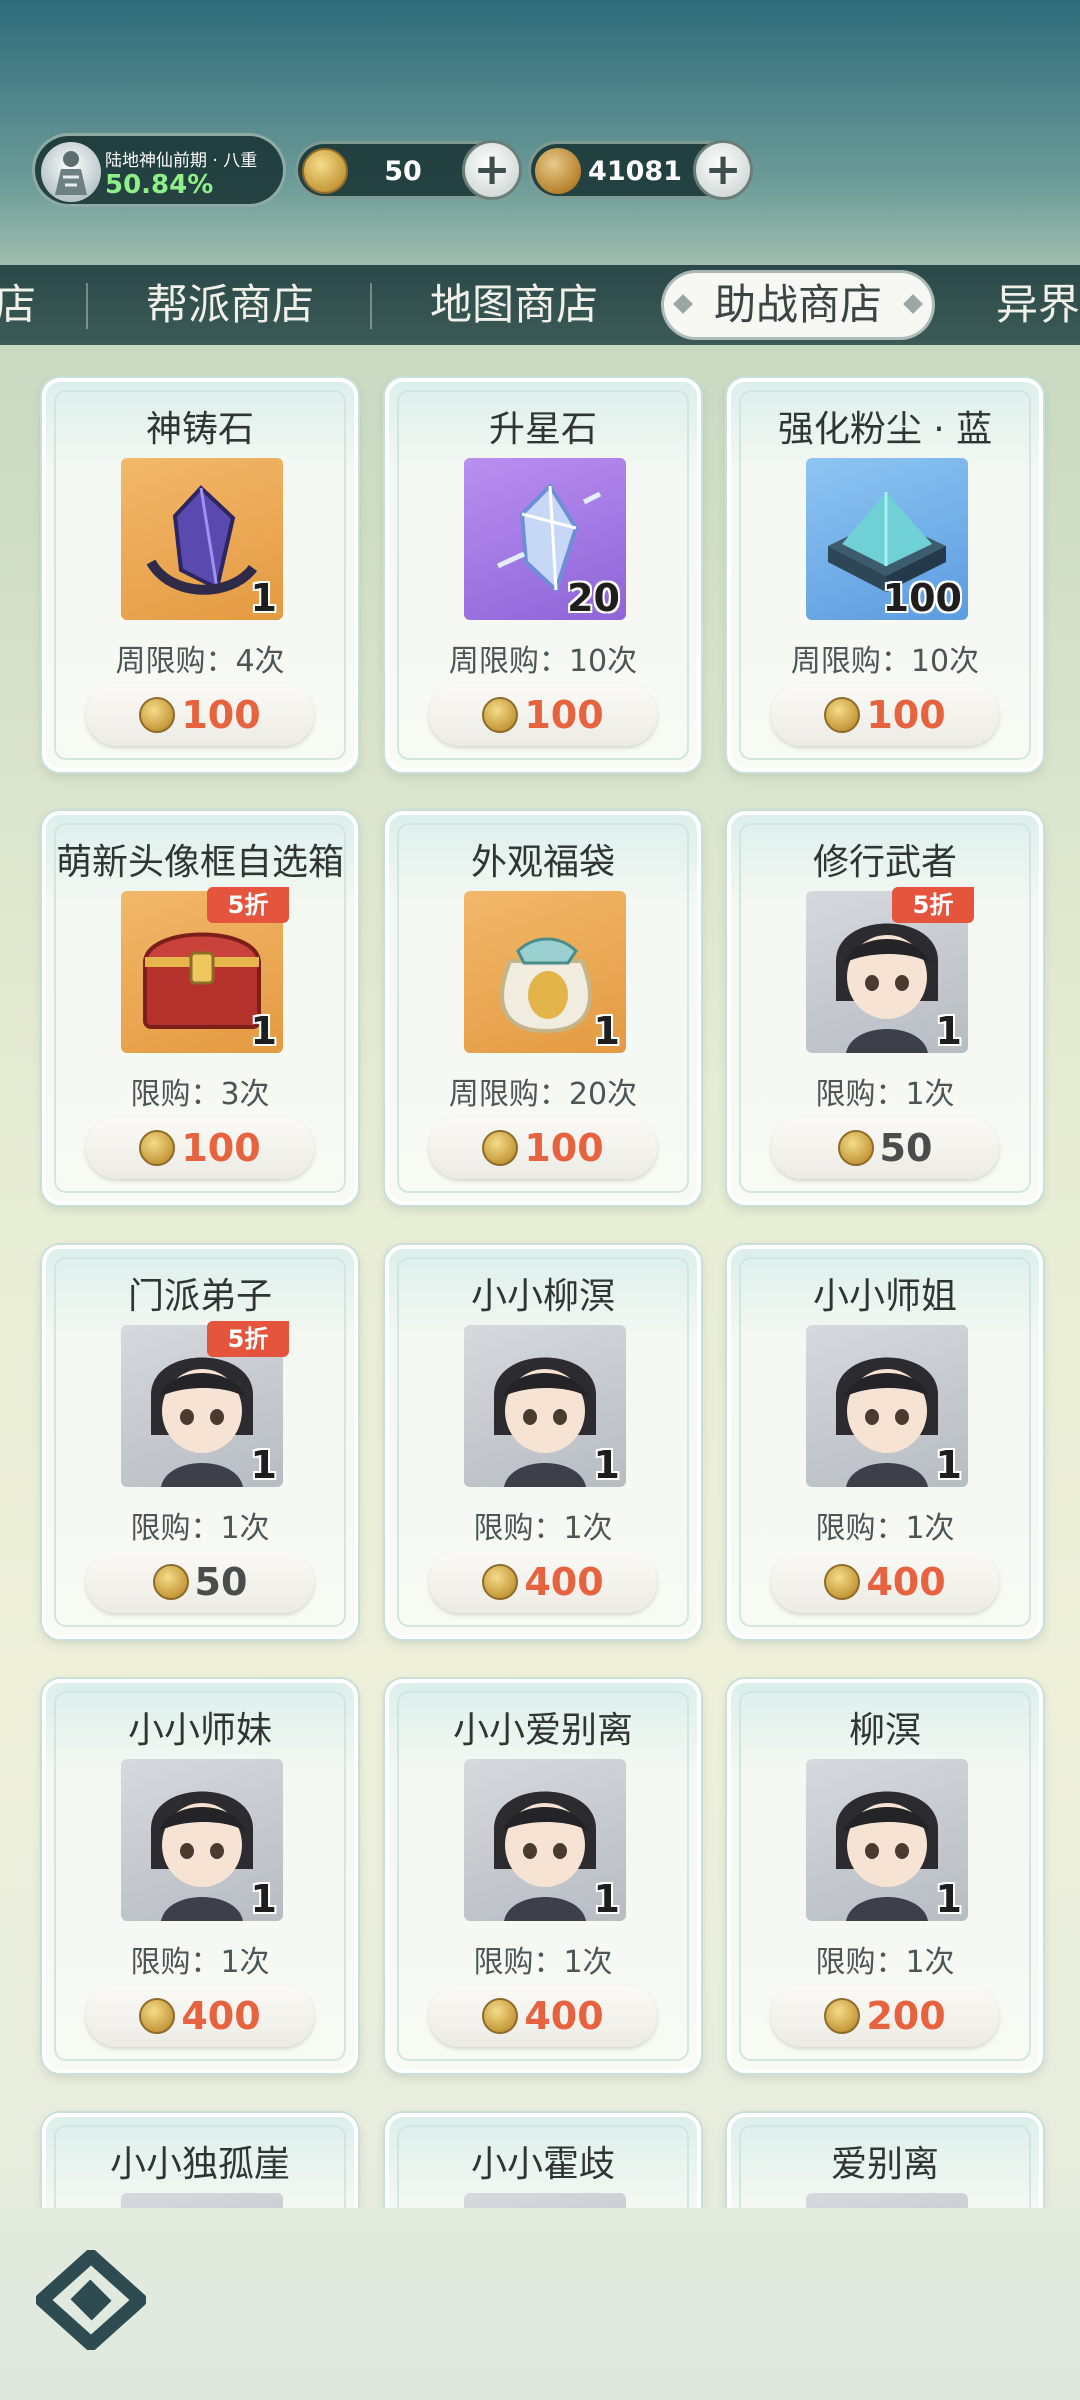 This screenshot has height=2400, width=1080. I want to click on gem-shard-icon: 1, so click(202, 539).